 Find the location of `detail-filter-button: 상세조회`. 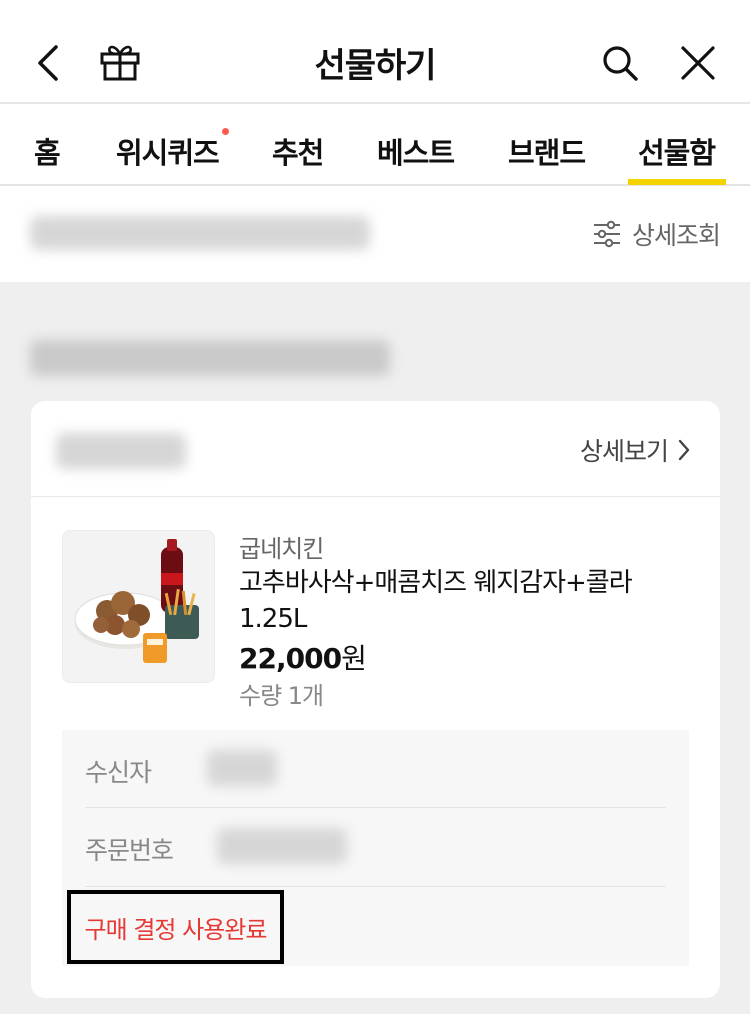

detail-filter-button: 상세조회 is located at coordinates (656, 234).